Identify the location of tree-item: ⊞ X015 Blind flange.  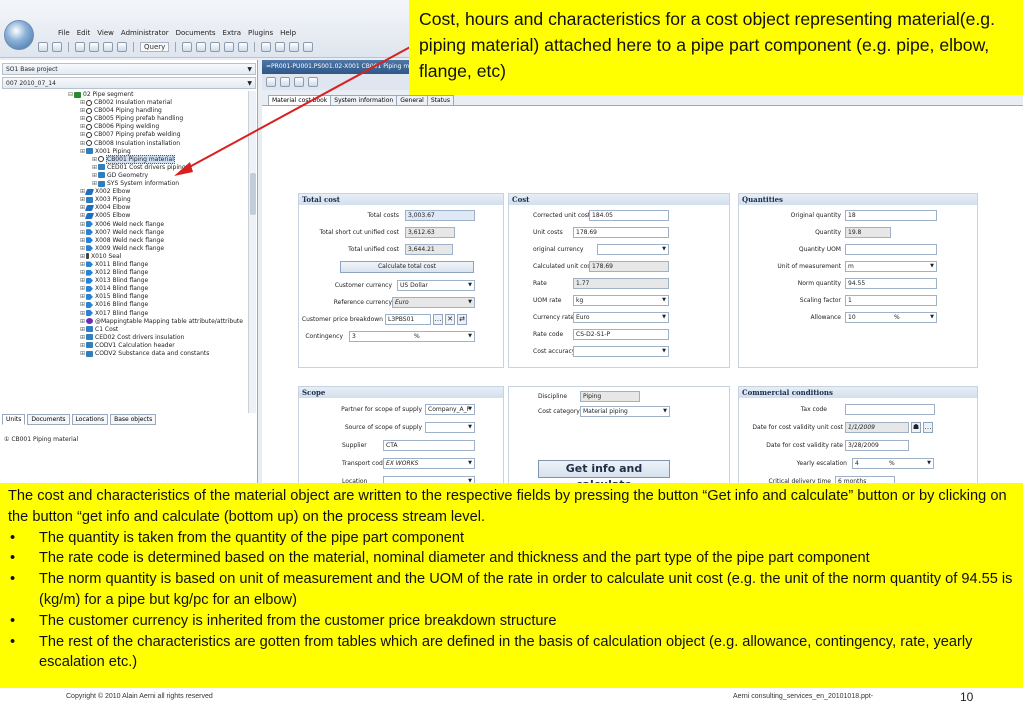
(125, 297).